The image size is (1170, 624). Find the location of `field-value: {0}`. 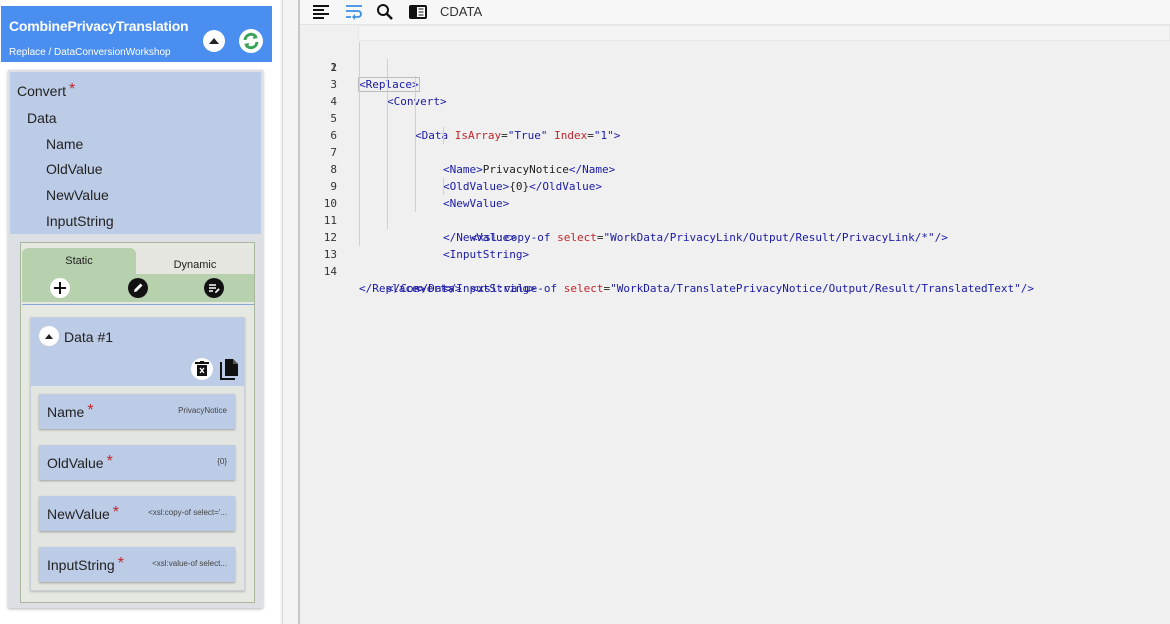

field-value: {0} is located at coordinates (222, 461).